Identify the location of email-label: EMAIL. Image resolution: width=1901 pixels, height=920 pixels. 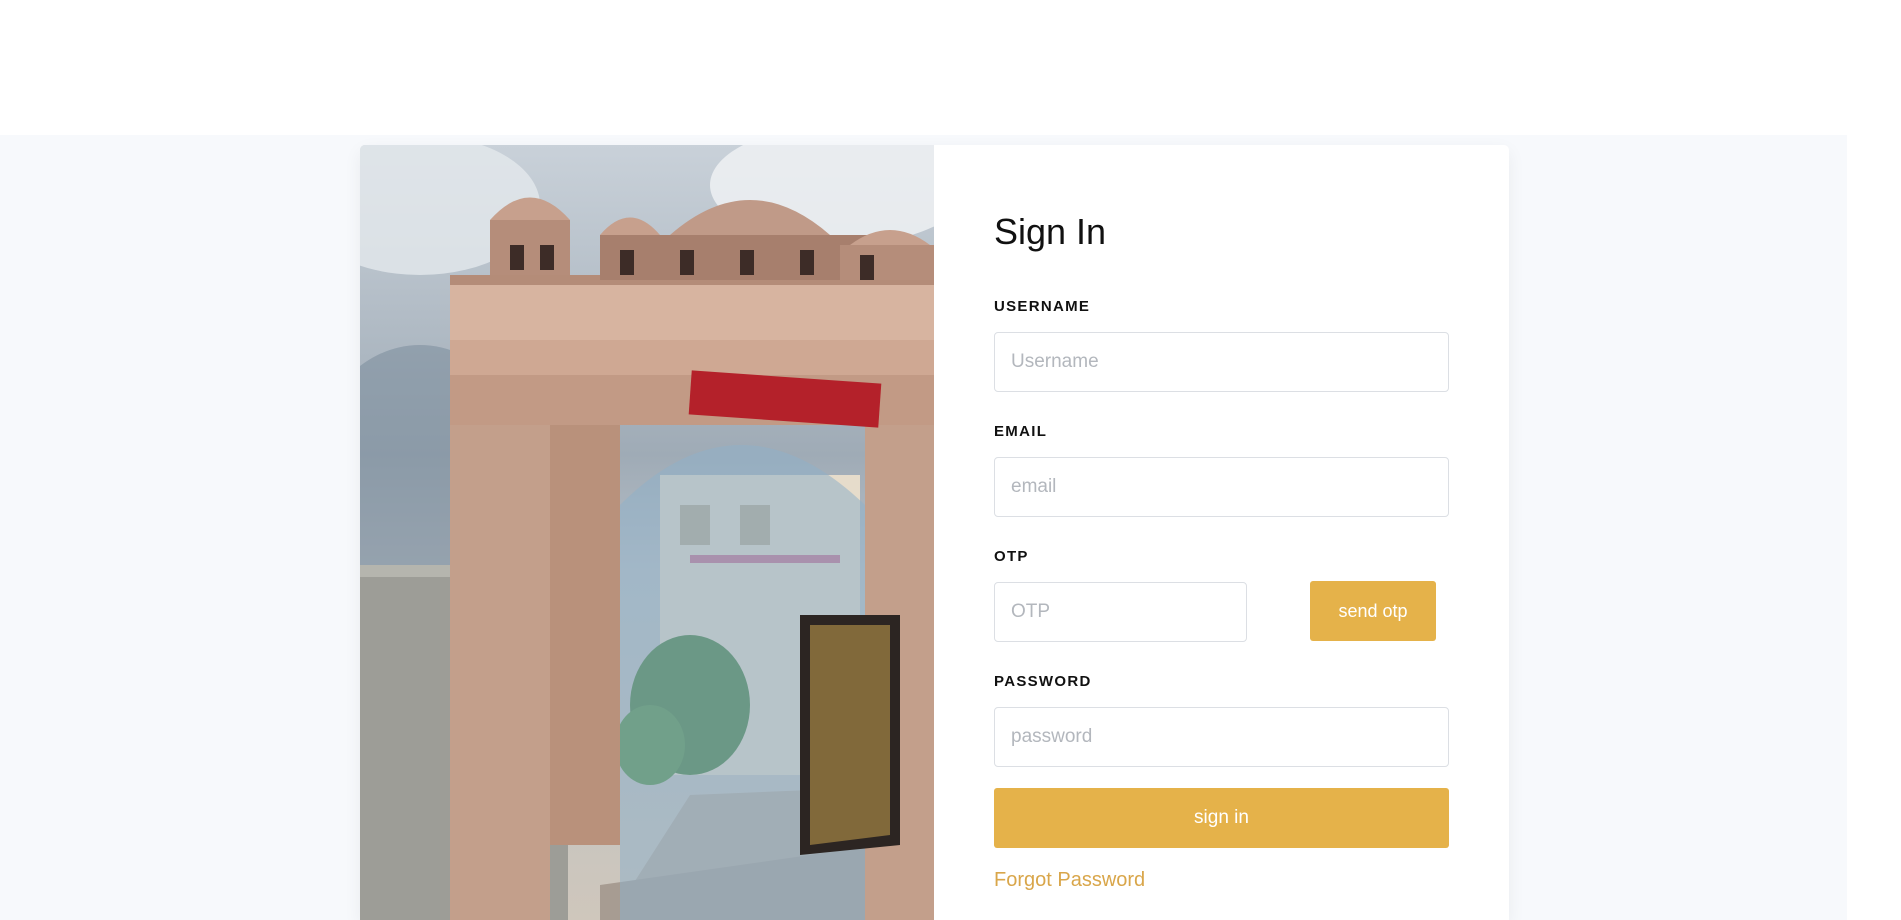
(1021, 431).